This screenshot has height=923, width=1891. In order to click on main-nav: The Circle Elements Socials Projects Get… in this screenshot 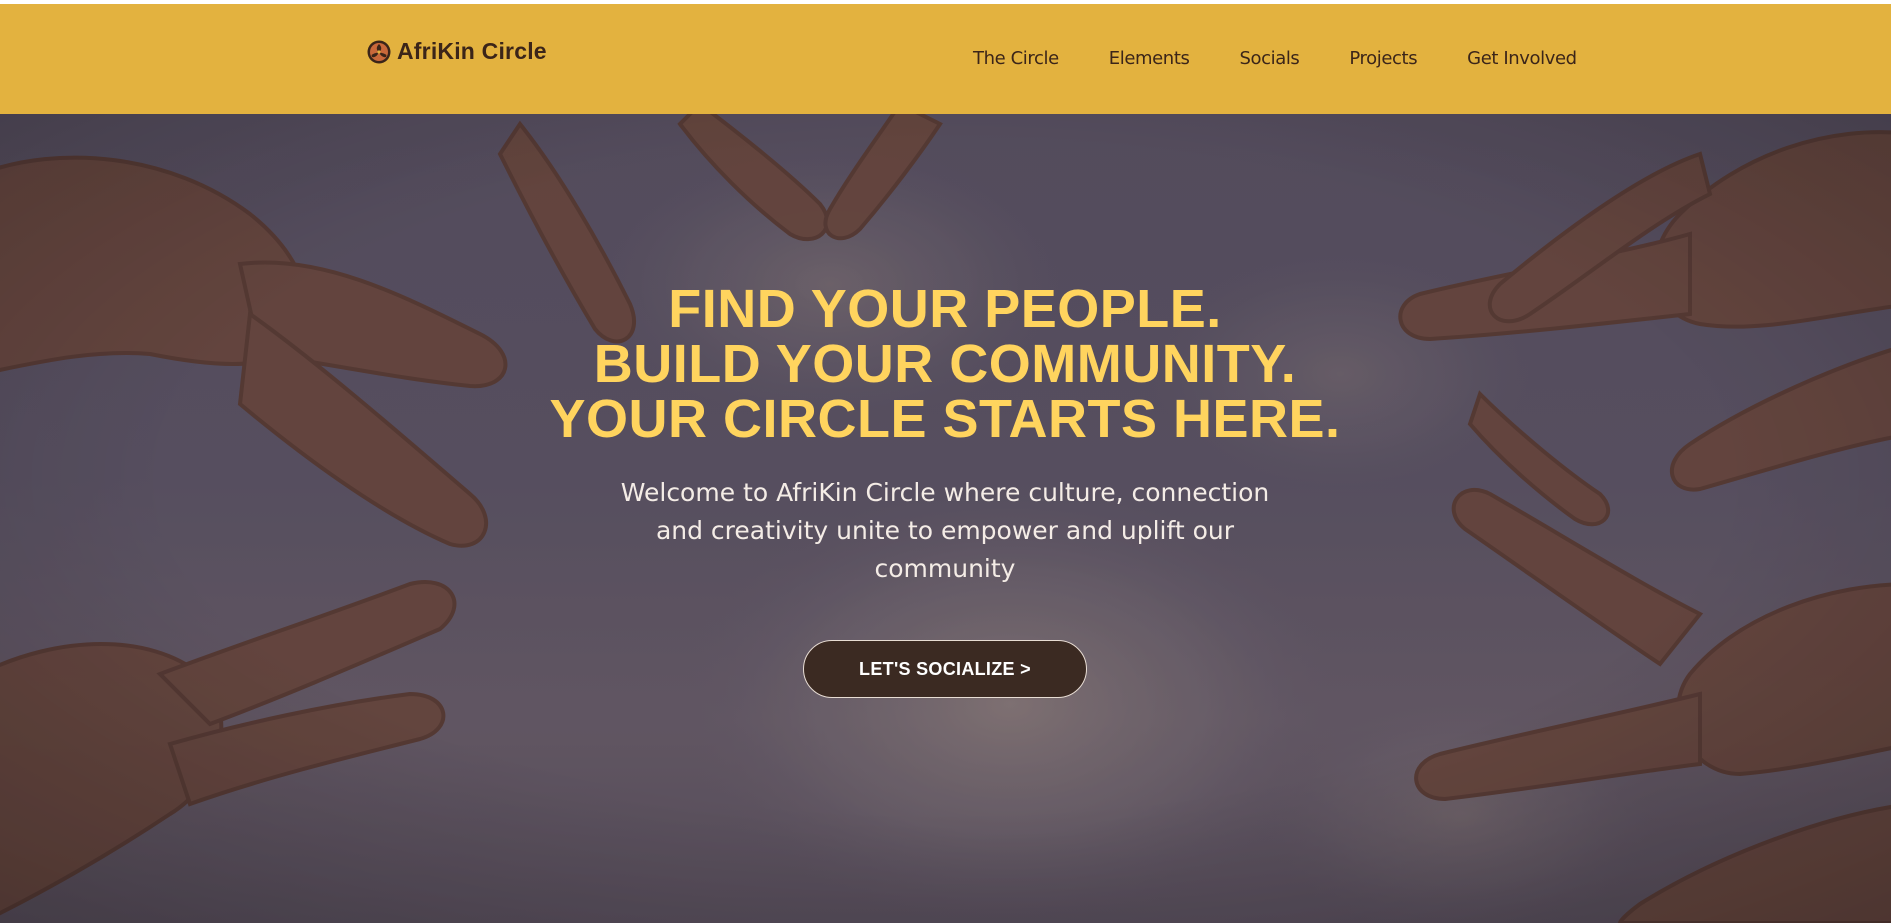, I will do `click(1275, 58)`.